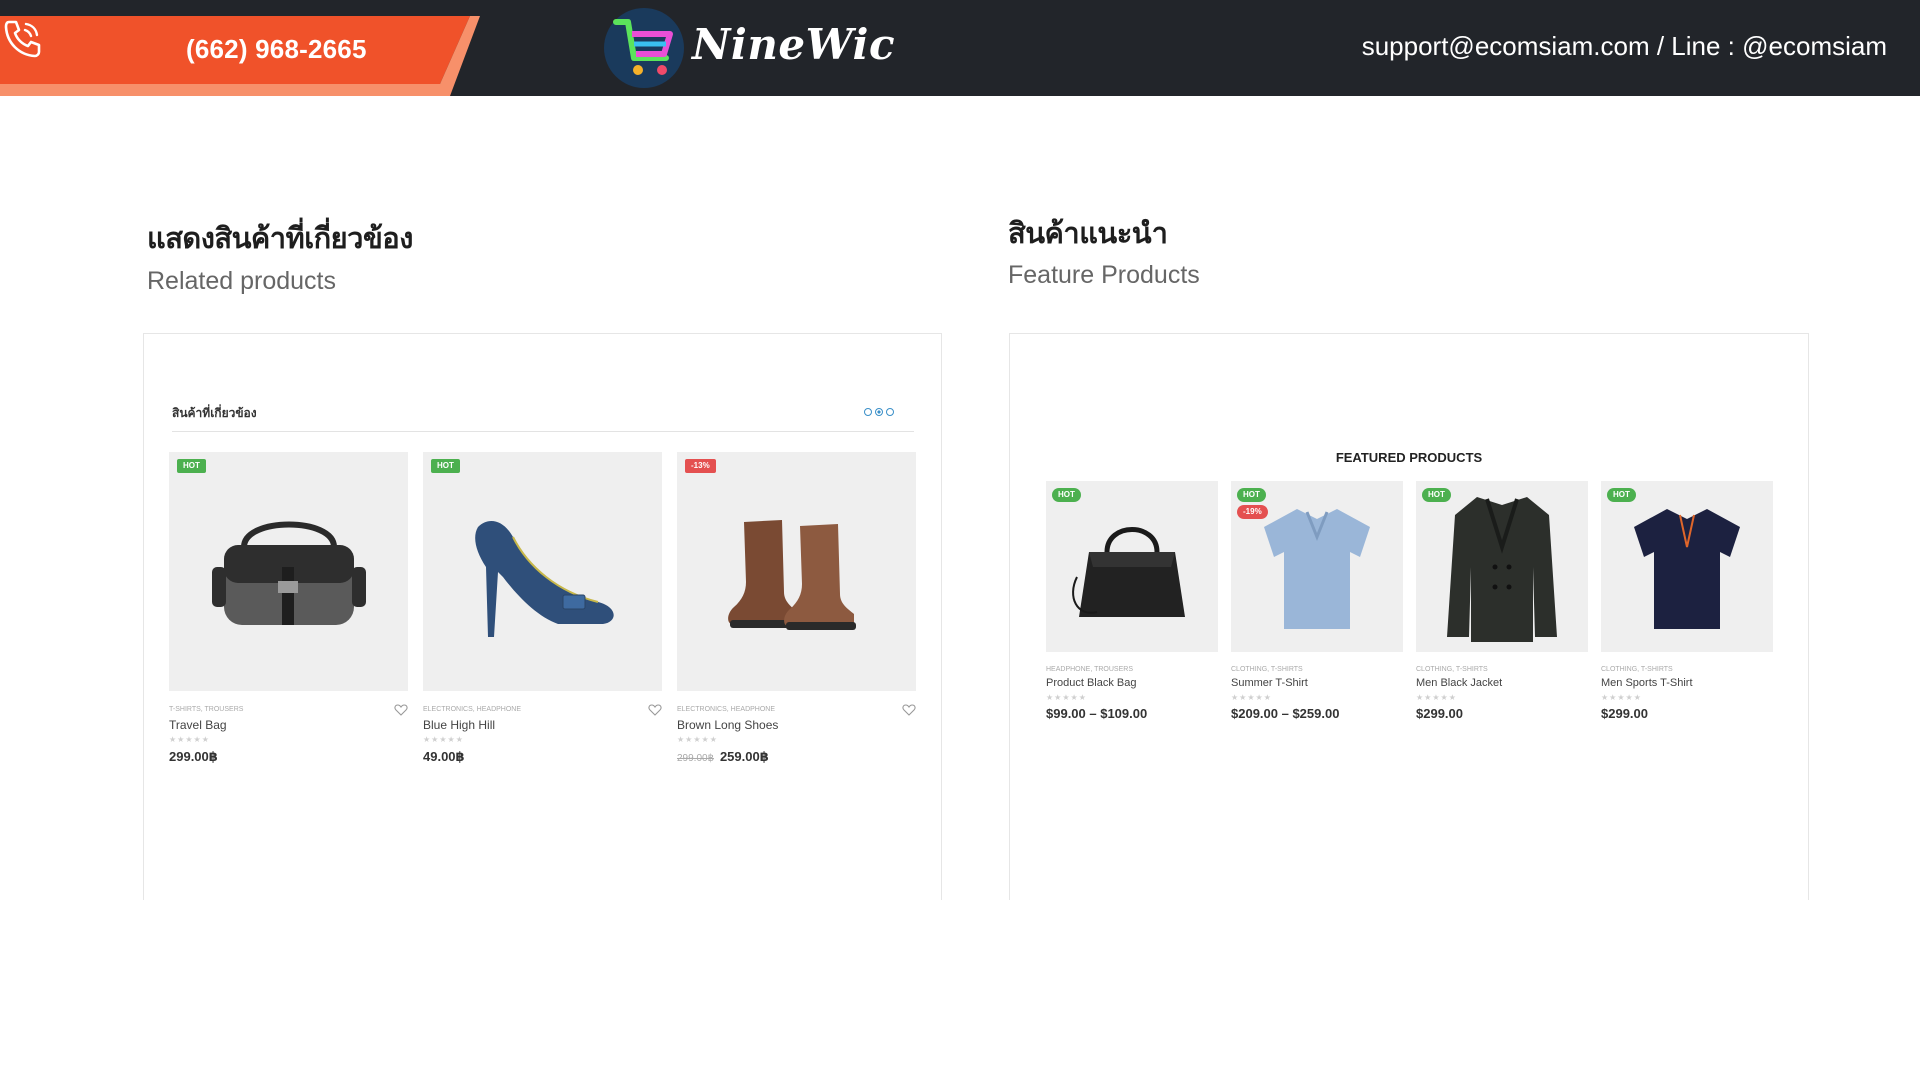  Describe the element at coordinates (1252, 512) in the screenshot. I see `discount-badge: -19%` at that location.